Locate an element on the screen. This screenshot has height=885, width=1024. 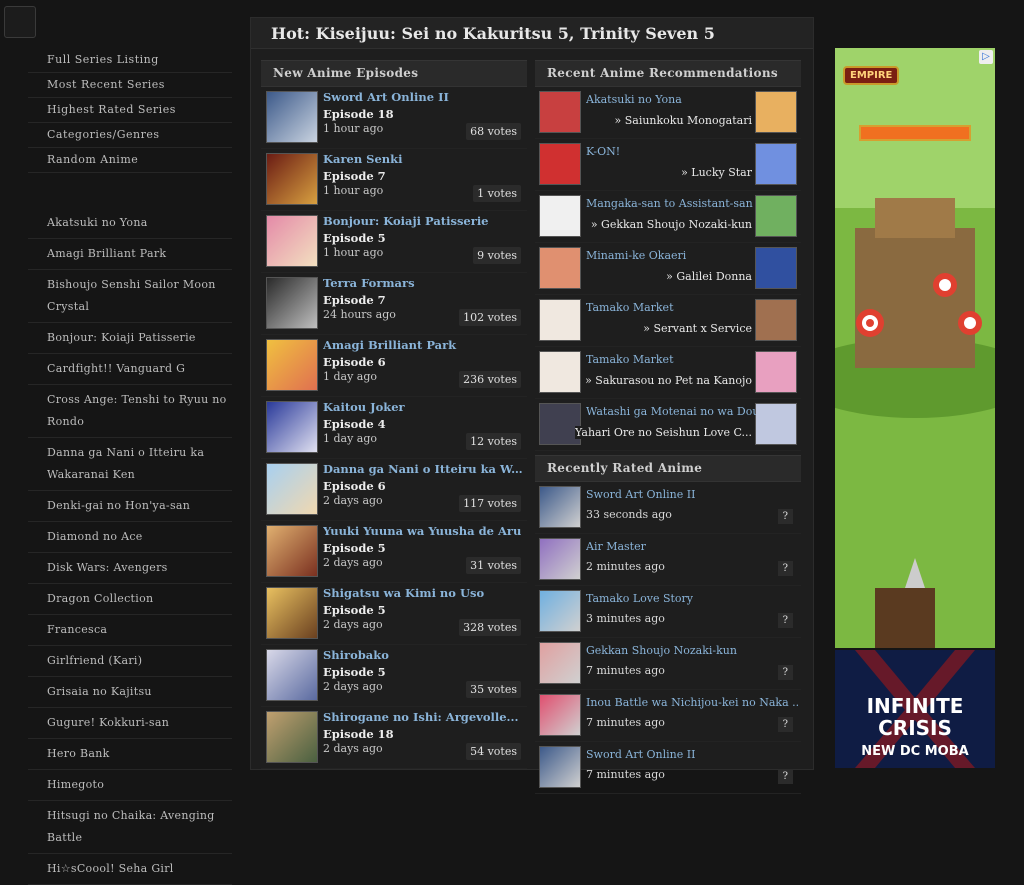
sidebar-link: Categories/Genres is located at coordinates (130, 135).